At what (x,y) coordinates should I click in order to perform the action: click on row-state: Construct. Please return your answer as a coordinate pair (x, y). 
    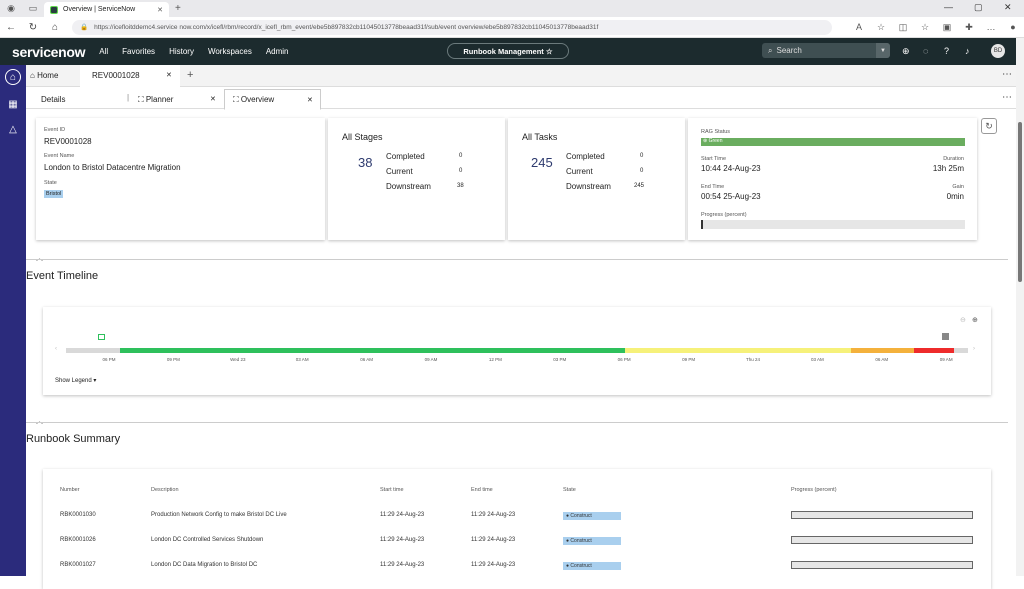
    Looking at the image, I should click on (581, 516).